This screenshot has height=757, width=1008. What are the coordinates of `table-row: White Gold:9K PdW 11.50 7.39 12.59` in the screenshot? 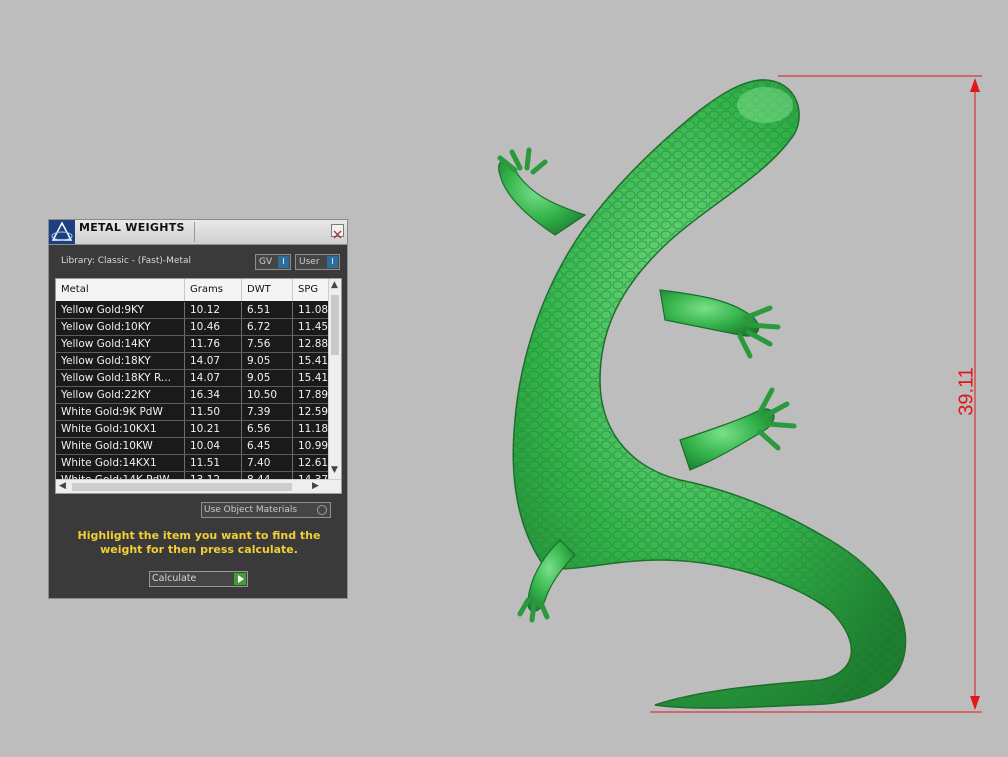 It's located at (194, 412).